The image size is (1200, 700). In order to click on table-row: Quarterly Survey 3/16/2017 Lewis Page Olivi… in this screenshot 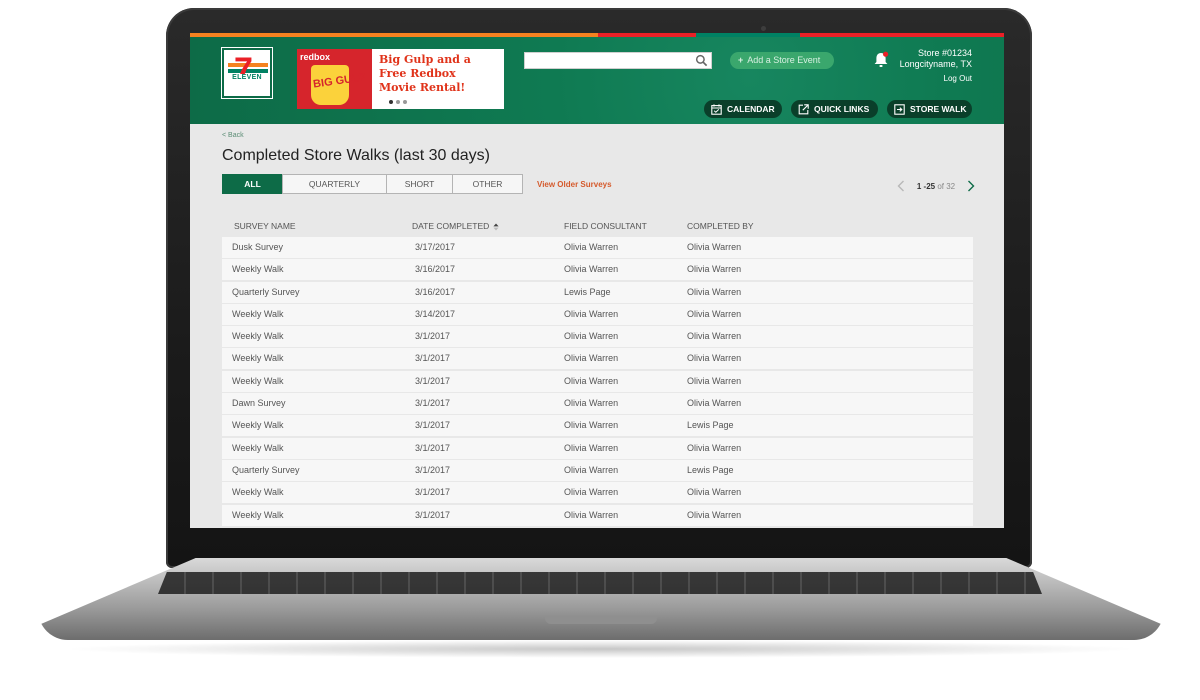, I will do `click(597, 292)`.